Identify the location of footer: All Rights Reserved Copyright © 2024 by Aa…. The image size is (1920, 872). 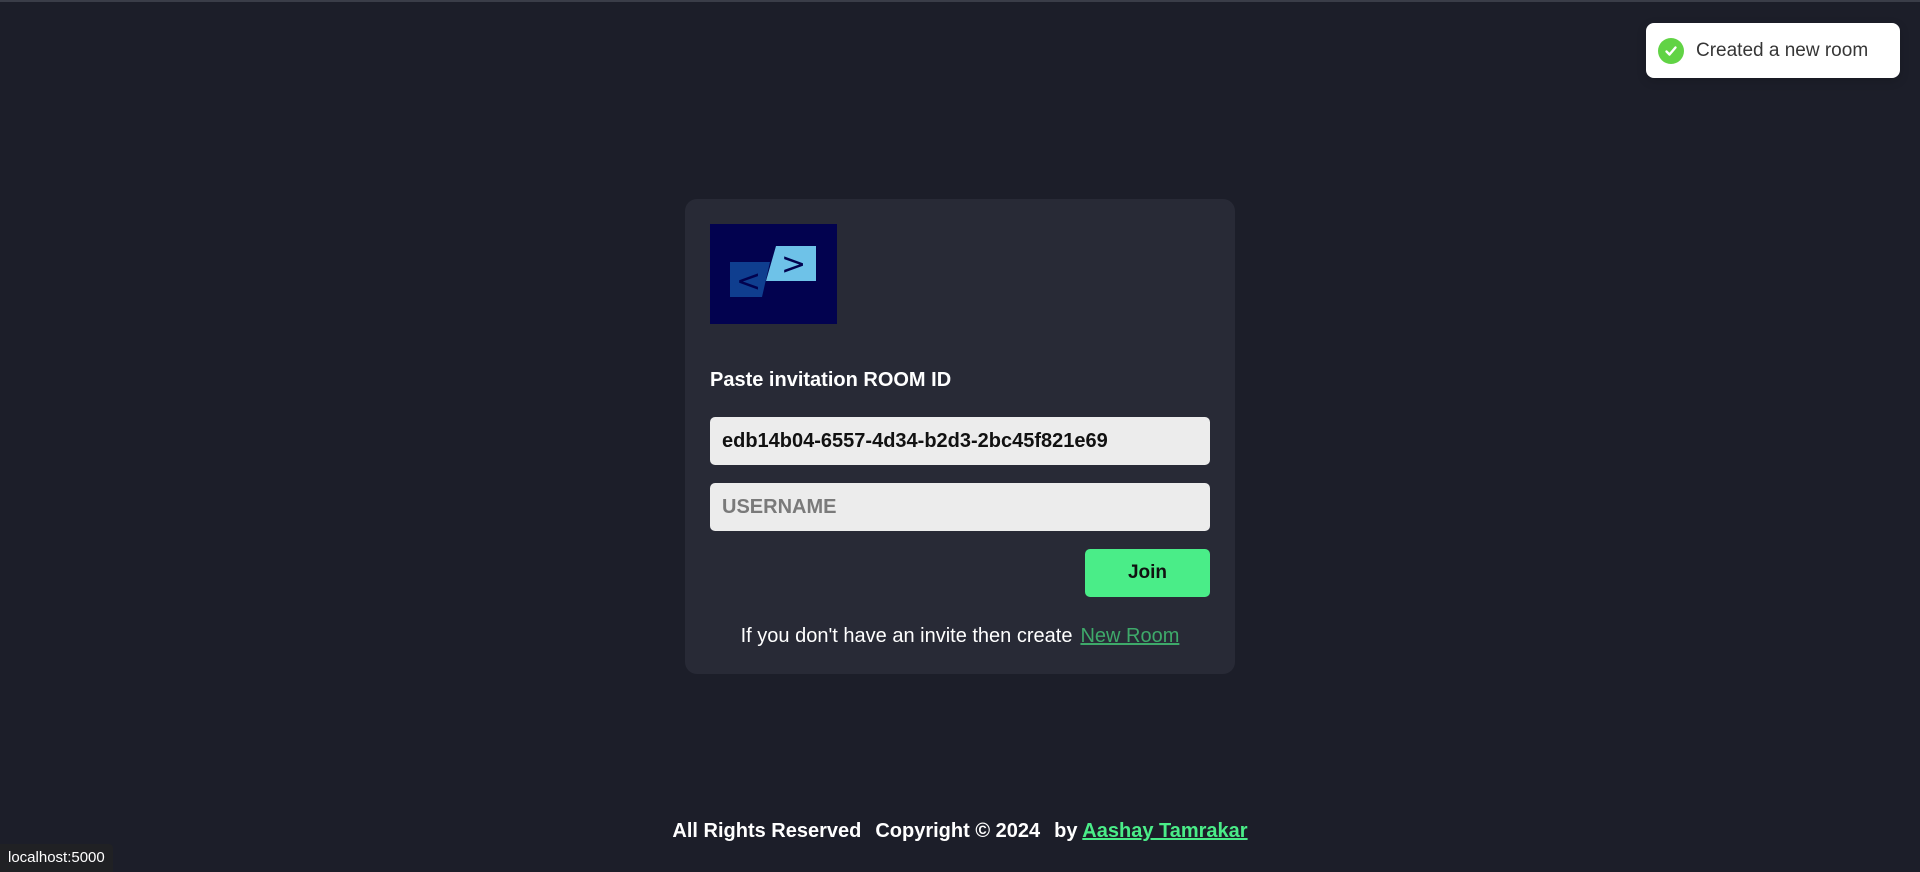
(960, 831).